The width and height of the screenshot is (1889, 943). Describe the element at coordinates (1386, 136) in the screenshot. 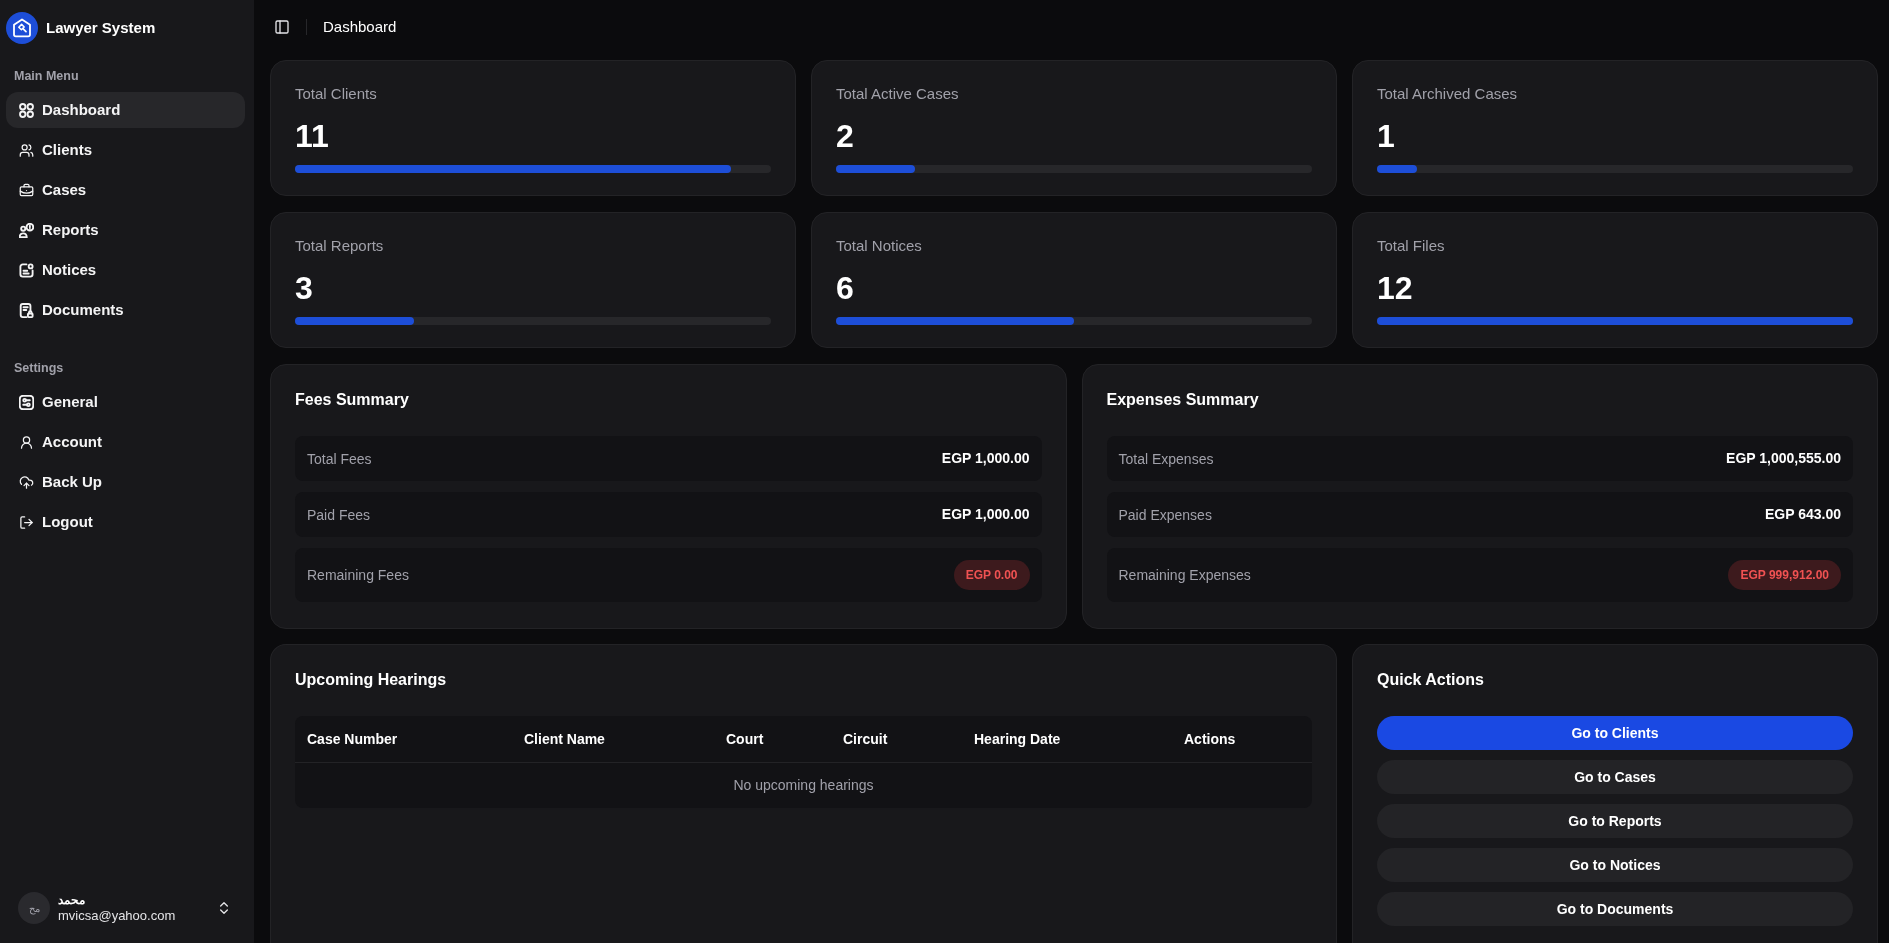

I see `stat-value: 1` at that location.